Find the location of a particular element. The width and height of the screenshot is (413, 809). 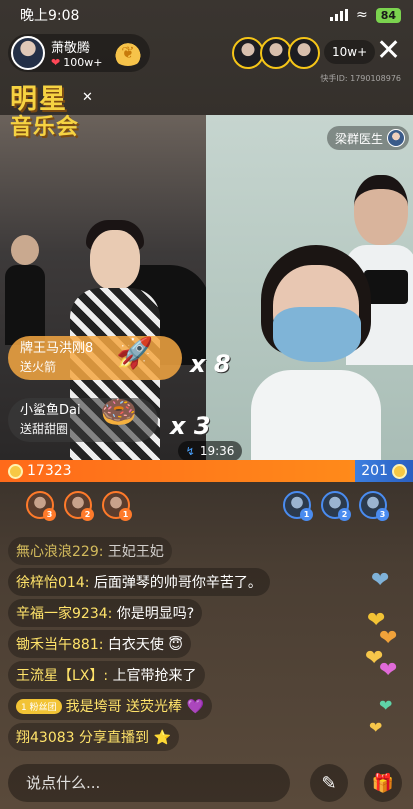

status-icons: ≈ 84 is located at coordinates (365, 15).